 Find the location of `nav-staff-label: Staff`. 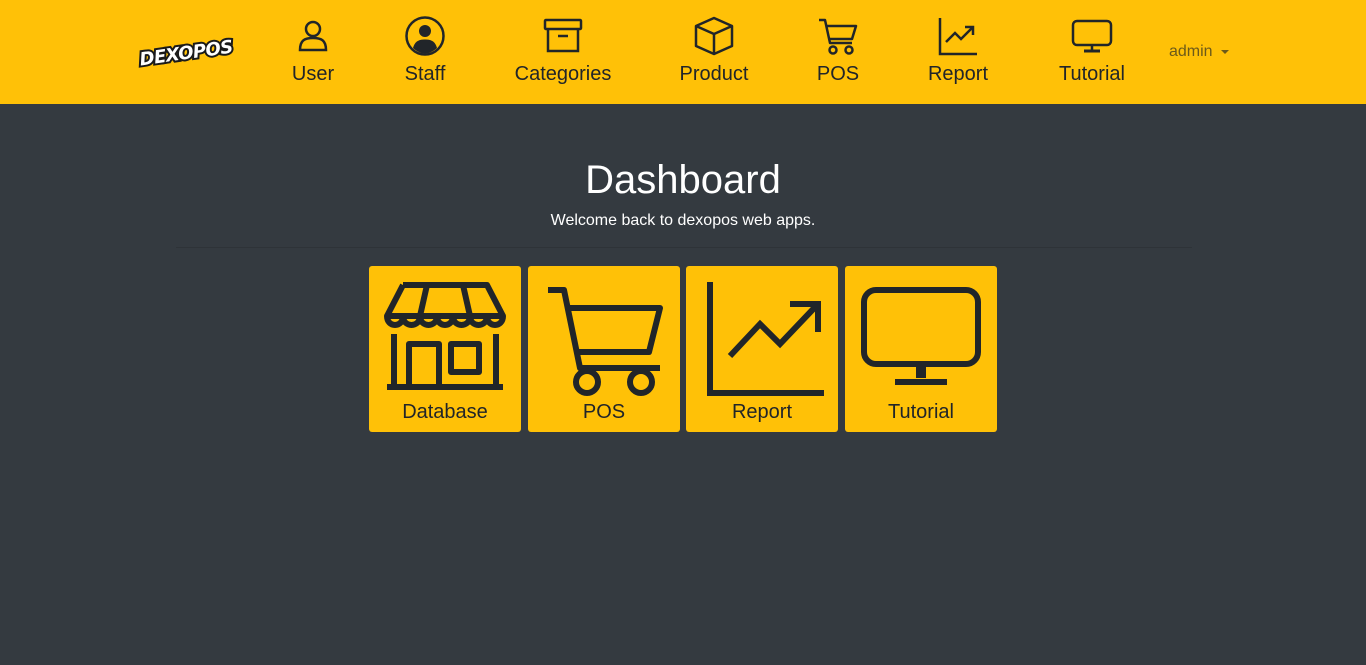

nav-staff-label: Staff is located at coordinates (425, 74).